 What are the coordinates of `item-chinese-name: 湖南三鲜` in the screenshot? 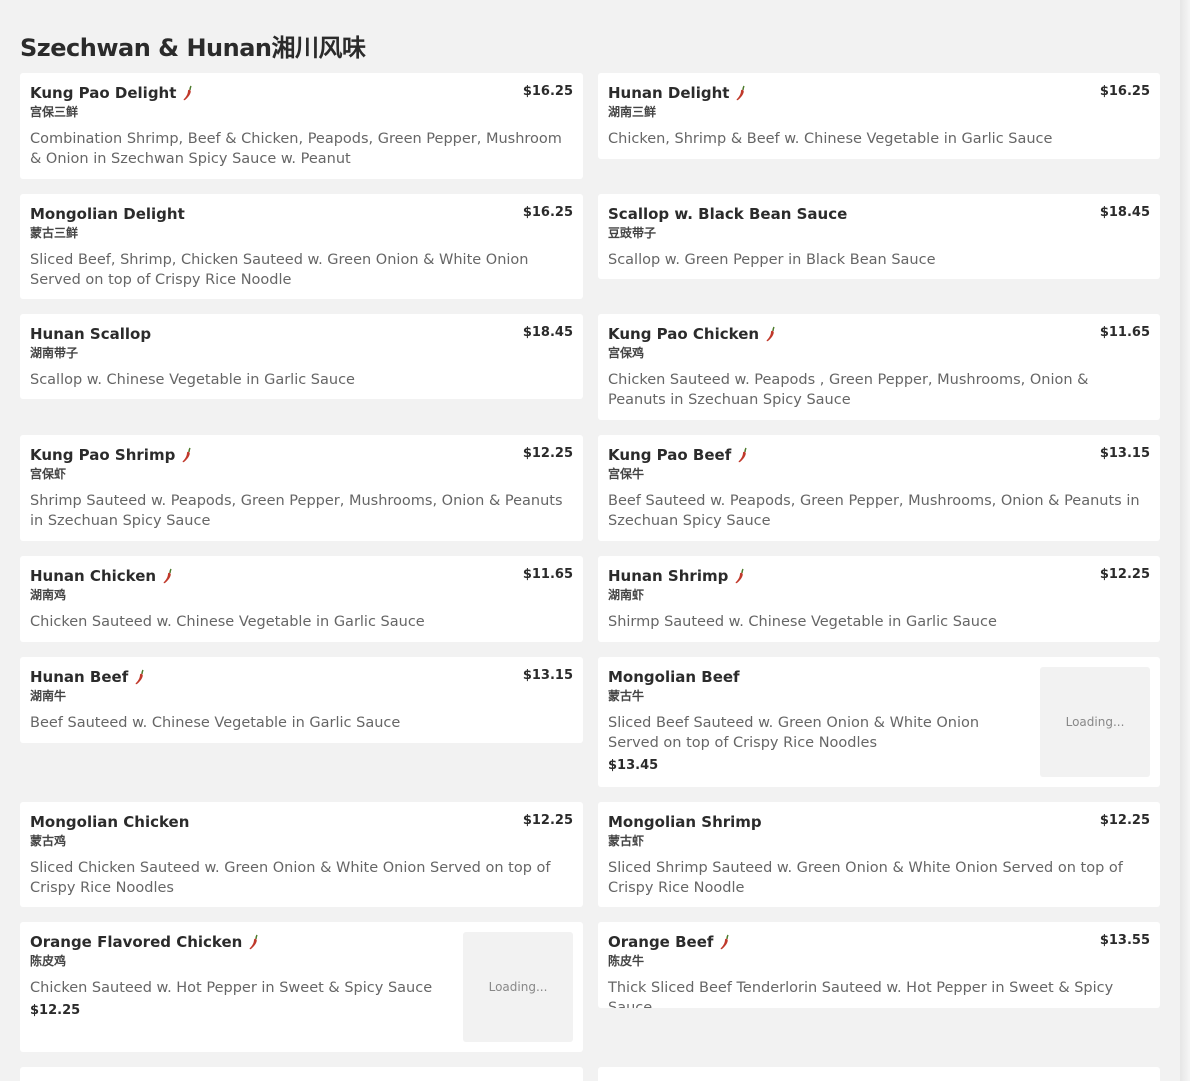 It's located at (632, 112).